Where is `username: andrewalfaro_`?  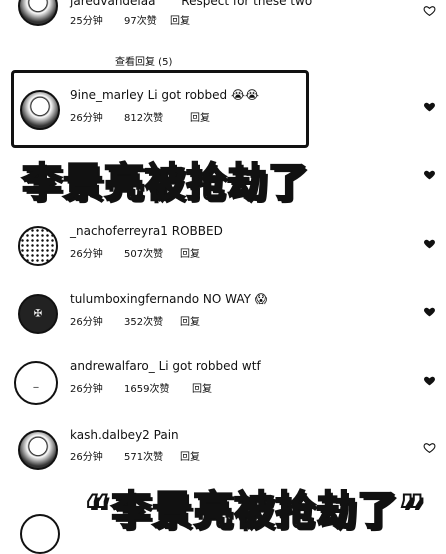 username: andrewalfaro_ is located at coordinates (112, 366).